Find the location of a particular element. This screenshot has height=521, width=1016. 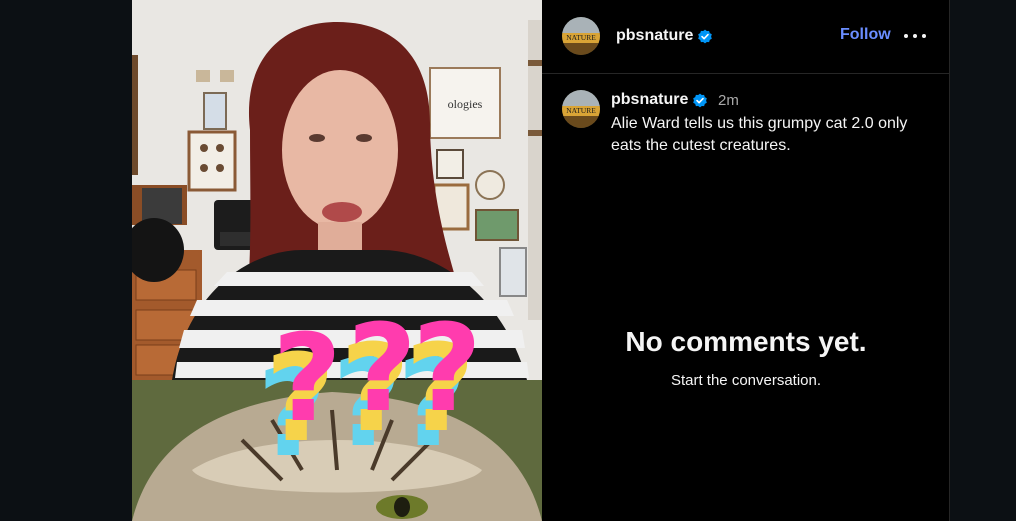

post-timestamp: 2m is located at coordinates (728, 100).